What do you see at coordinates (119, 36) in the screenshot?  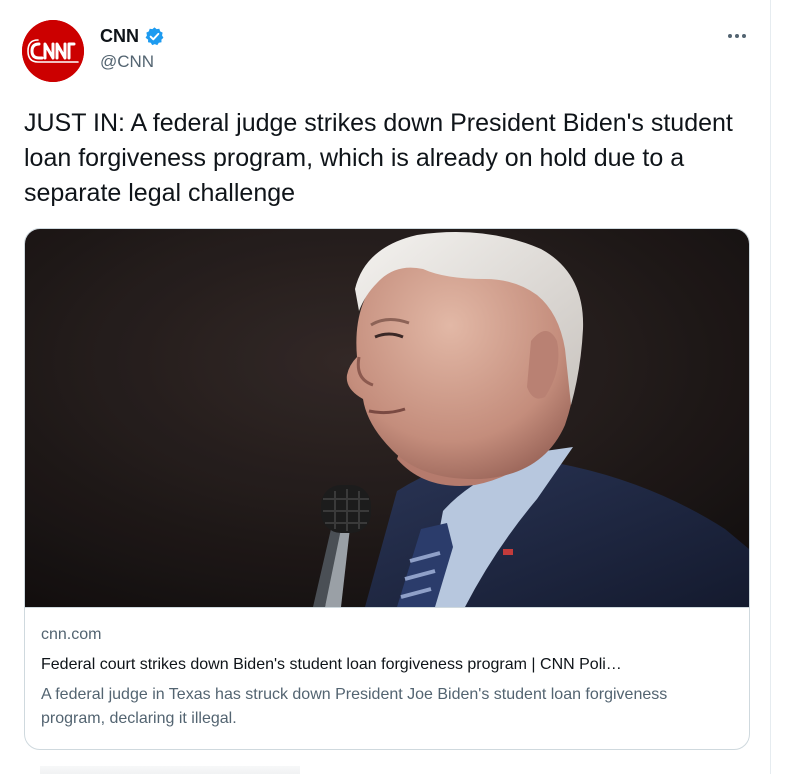 I see `display-name: CNN` at bounding box center [119, 36].